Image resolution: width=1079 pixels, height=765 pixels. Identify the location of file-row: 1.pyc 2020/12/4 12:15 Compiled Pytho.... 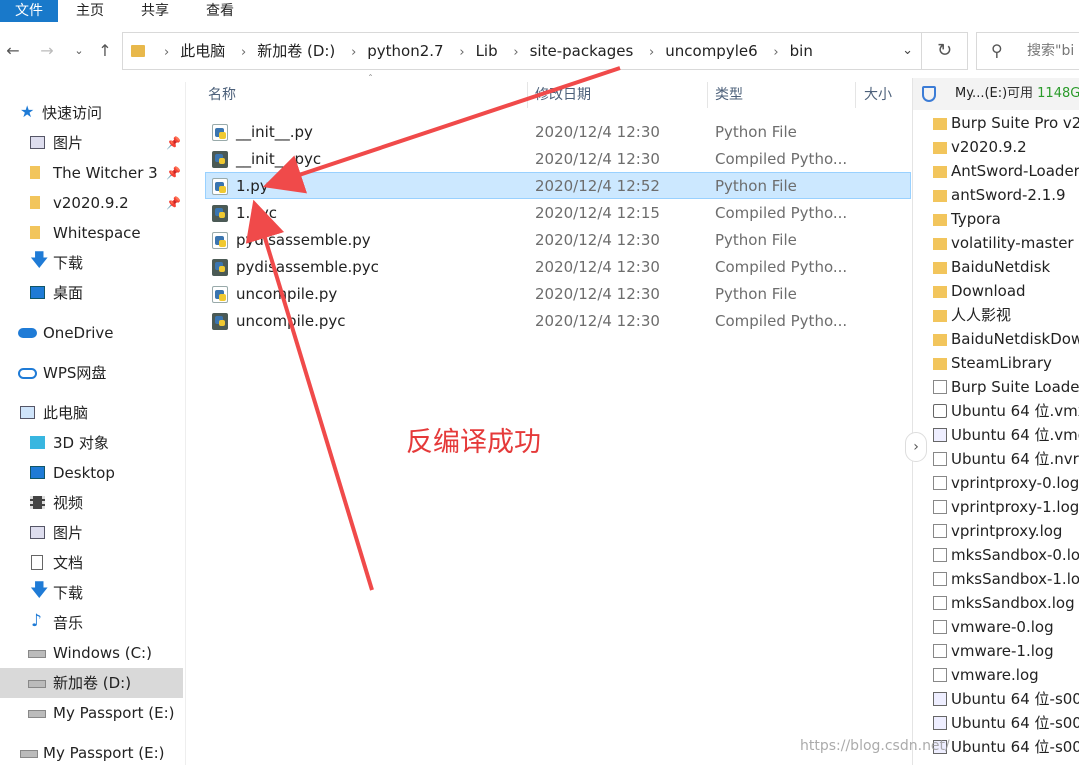
(558, 213).